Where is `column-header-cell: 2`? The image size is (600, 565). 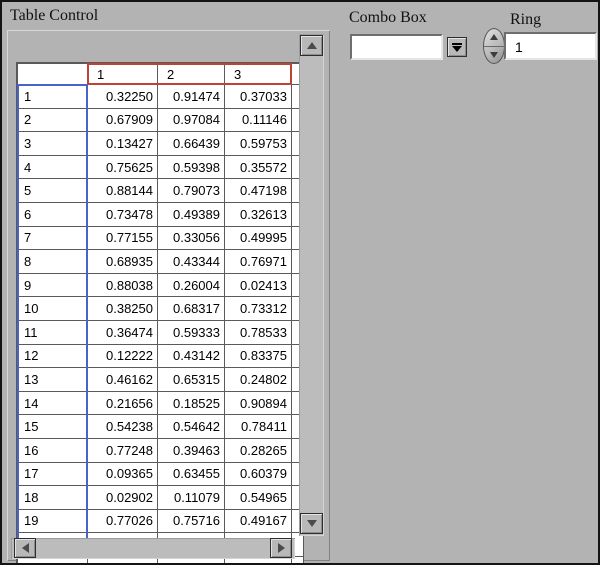
column-header-cell: 2 is located at coordinates (191, 74).